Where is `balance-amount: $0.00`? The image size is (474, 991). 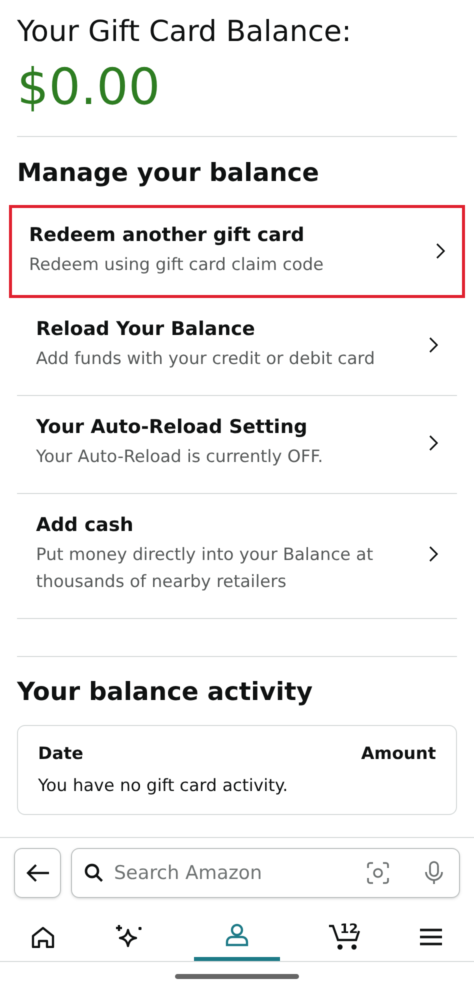
balance-amount: $0.00 is located at coordinates (89, 87).